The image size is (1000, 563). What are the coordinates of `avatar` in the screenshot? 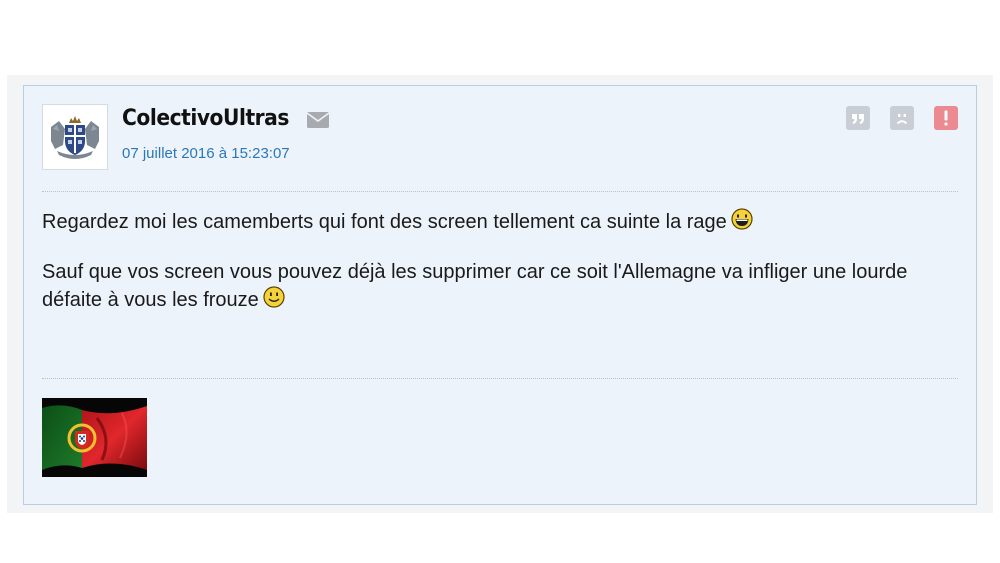 It's located at (75, 137).